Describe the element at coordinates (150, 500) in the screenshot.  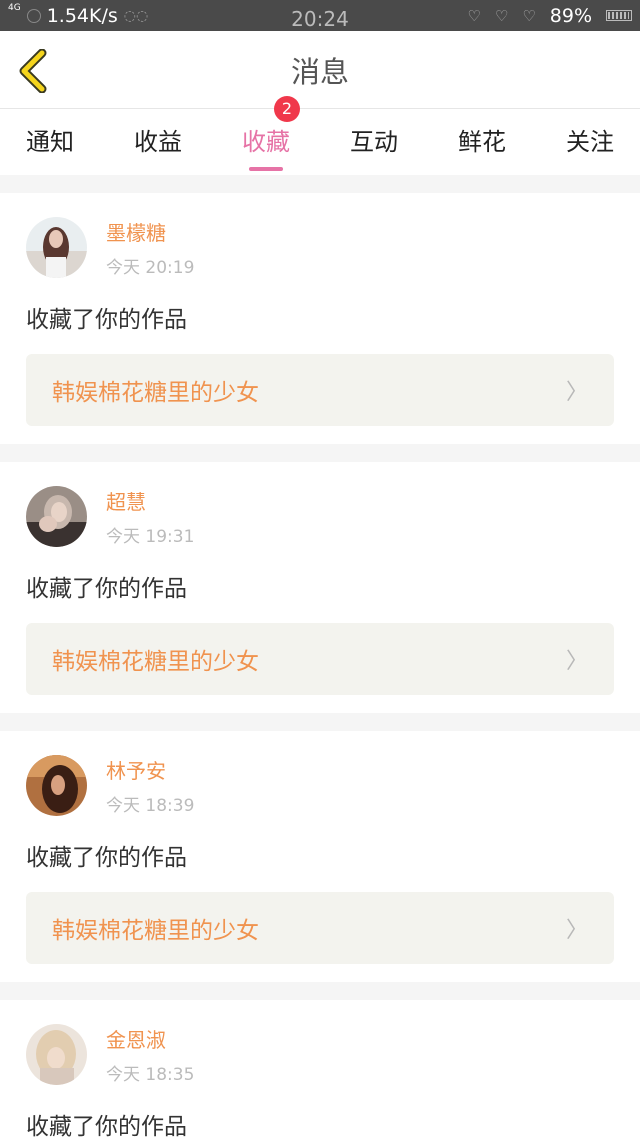
I see `username: 超慧` at that location.